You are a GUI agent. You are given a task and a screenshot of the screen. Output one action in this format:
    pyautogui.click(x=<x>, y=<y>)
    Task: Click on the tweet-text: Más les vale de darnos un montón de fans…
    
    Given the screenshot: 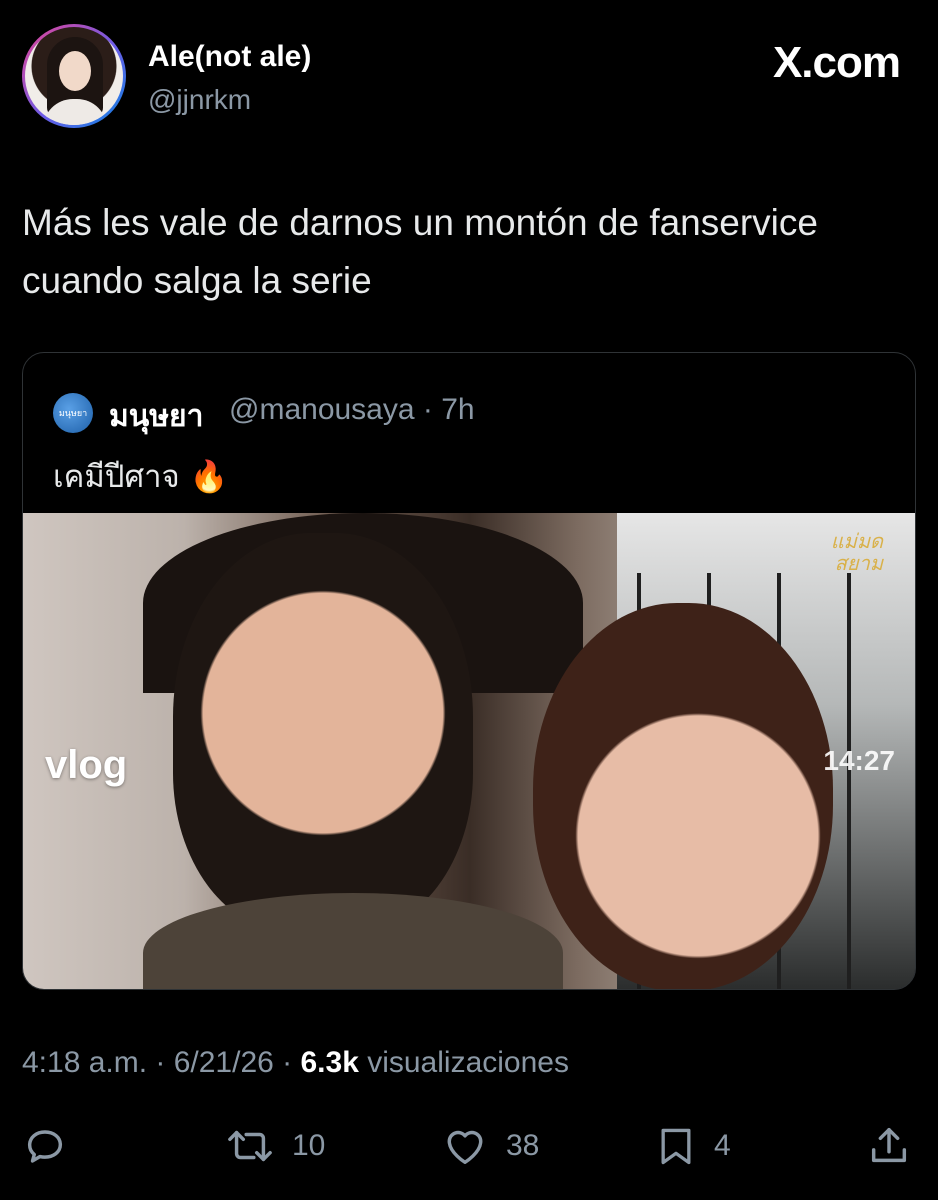 What is the action you would take?
    pyautogui.click(x=420, y=251)
    